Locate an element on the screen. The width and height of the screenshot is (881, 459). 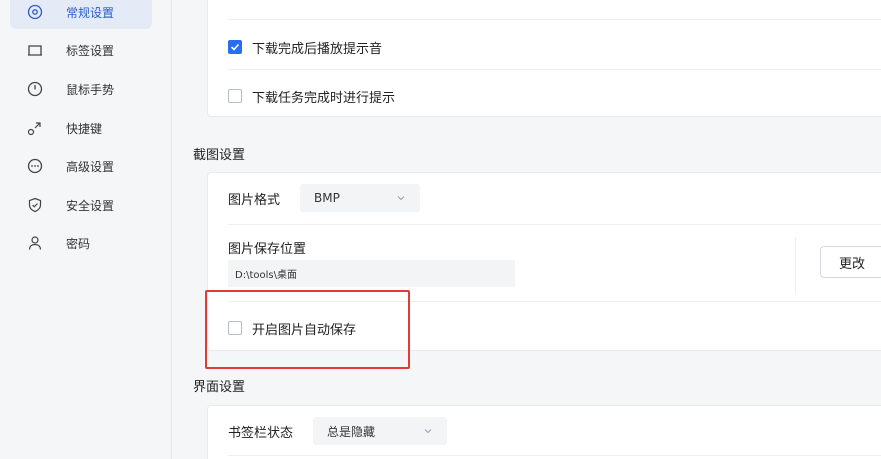
sidebar-item-shortcuts: 快捷键 is located at coordinates (81, 128).